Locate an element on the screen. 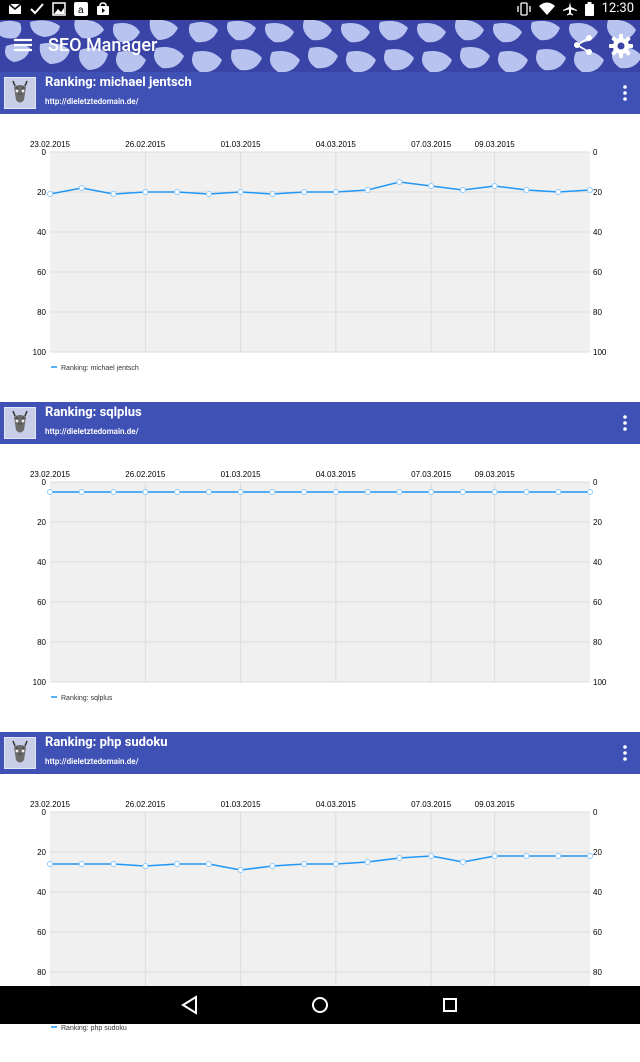 Image resolution: width=640 pixels, height=1062 pixels. x-tick-label: 07.03.2015 is located at coordinates (431, 144).